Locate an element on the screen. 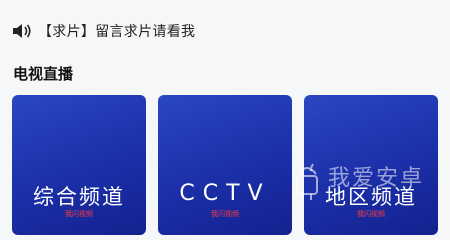 The width and height of the screenshot is (450, 240). channel-name: 综合频道 is located at coordinates (79, 197).